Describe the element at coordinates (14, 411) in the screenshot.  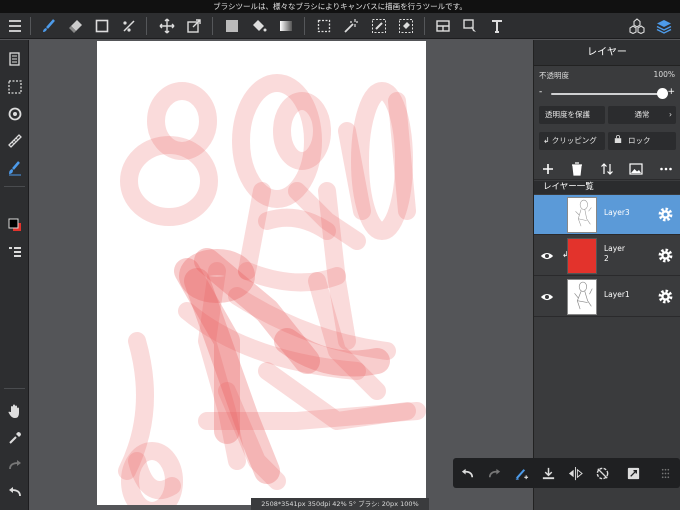
I see `hand-icon` at that location.